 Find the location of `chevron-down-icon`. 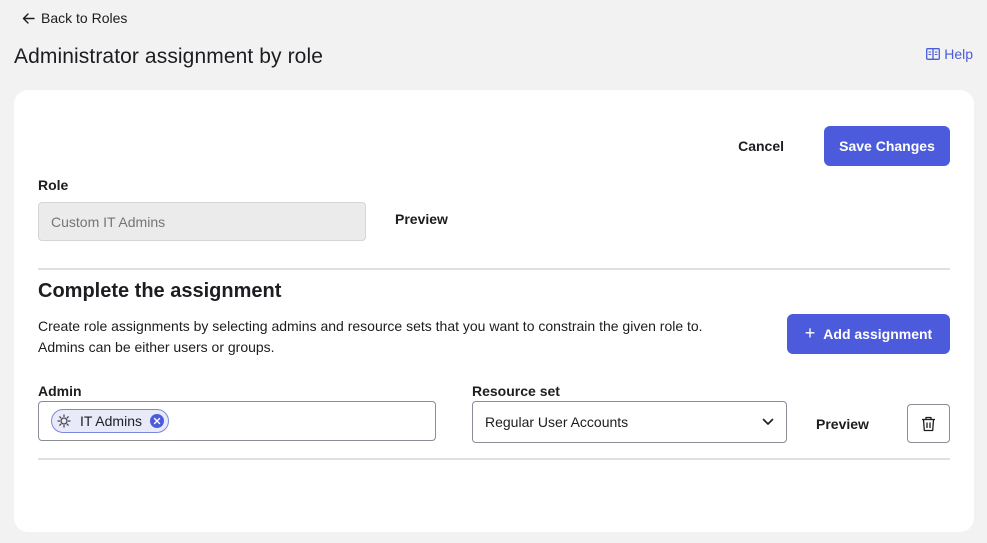

chevron-down-icon is located at coordinates (768, 421).